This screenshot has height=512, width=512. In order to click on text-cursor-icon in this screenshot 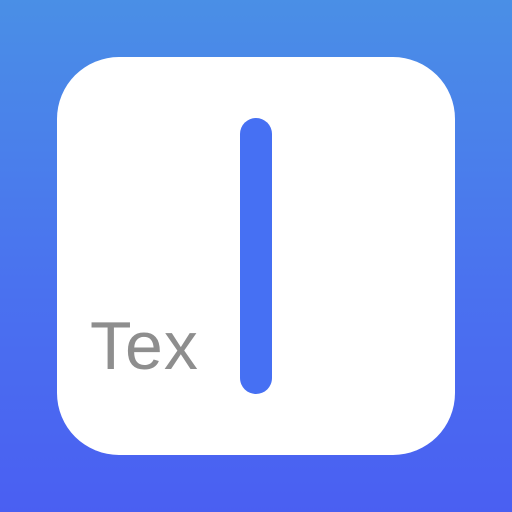, I will do `click(256, 256)`.